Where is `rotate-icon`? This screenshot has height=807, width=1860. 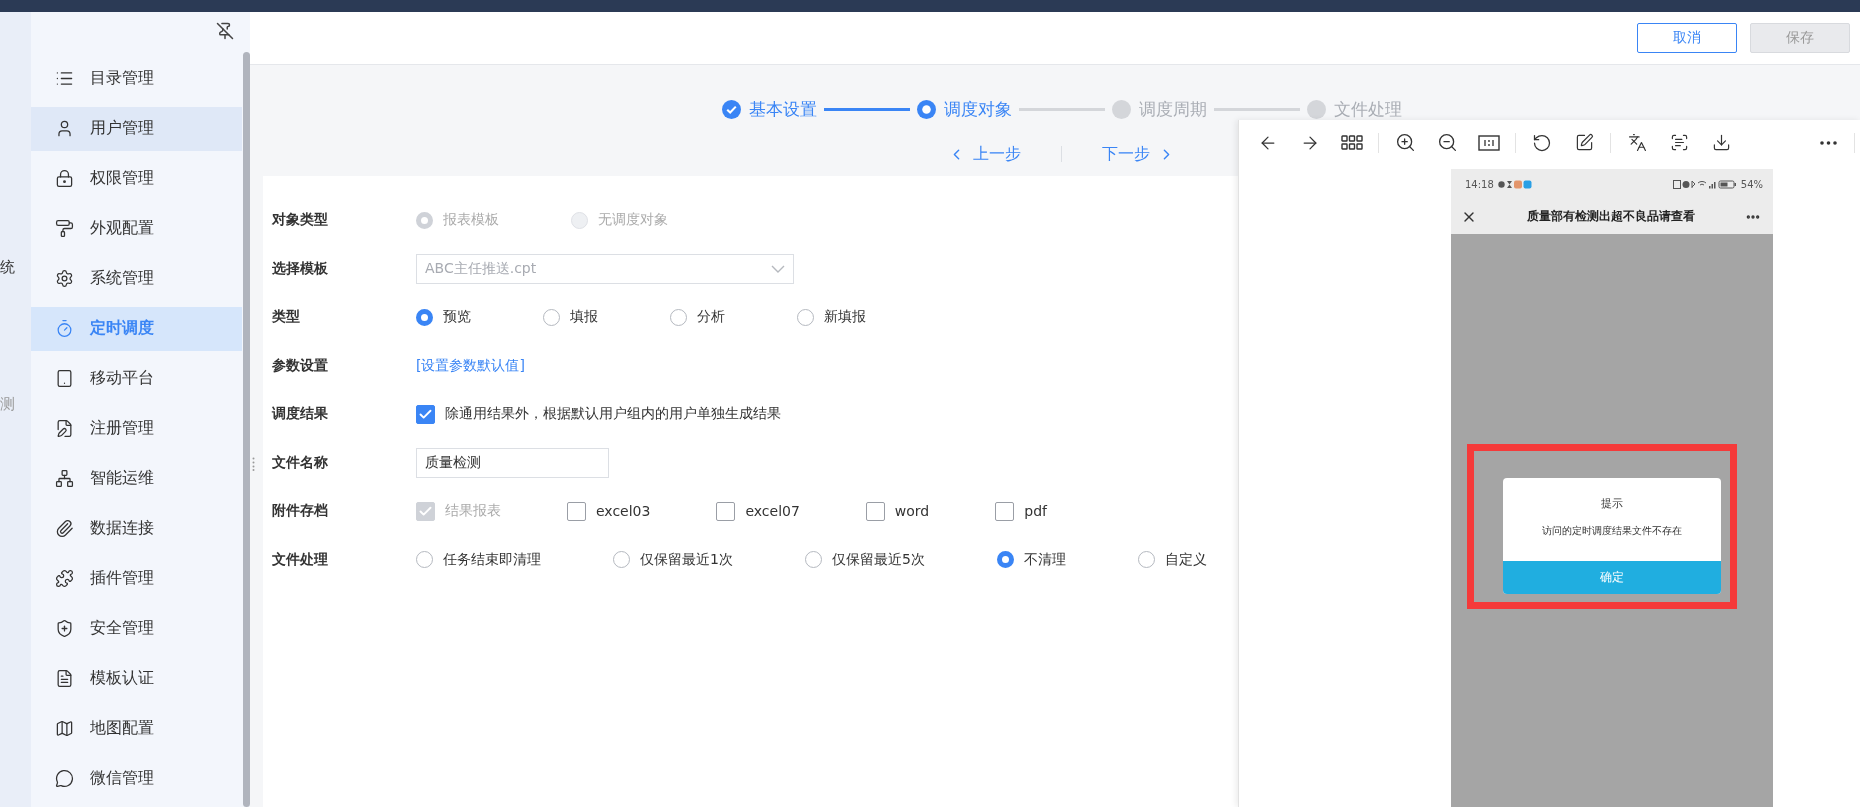 rotate-icon is located at coordinates (1542, 142).